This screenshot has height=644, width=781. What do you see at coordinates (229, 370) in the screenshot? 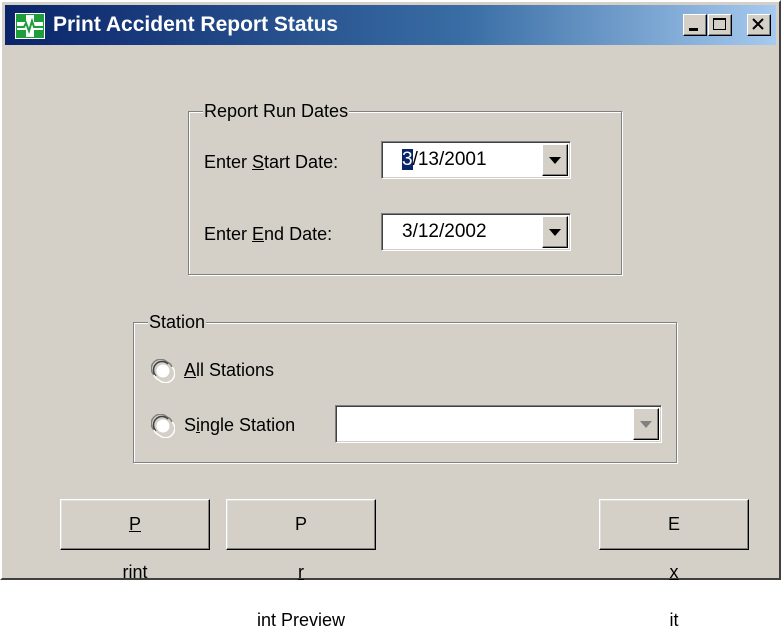
I see `all-stations-label: All Stations` at bounding box center [229, 370].